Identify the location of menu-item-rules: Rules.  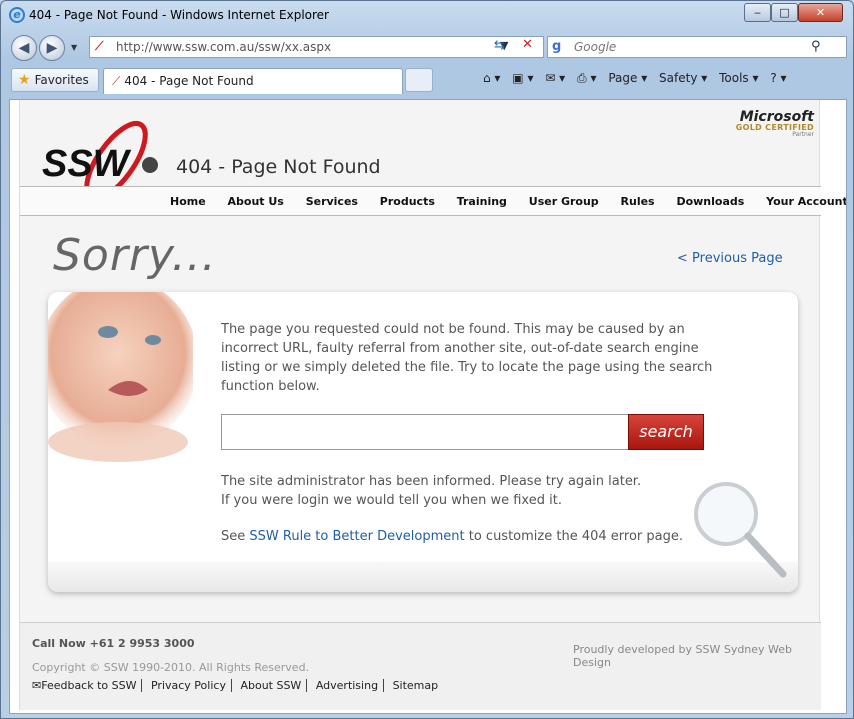
(638, 201).